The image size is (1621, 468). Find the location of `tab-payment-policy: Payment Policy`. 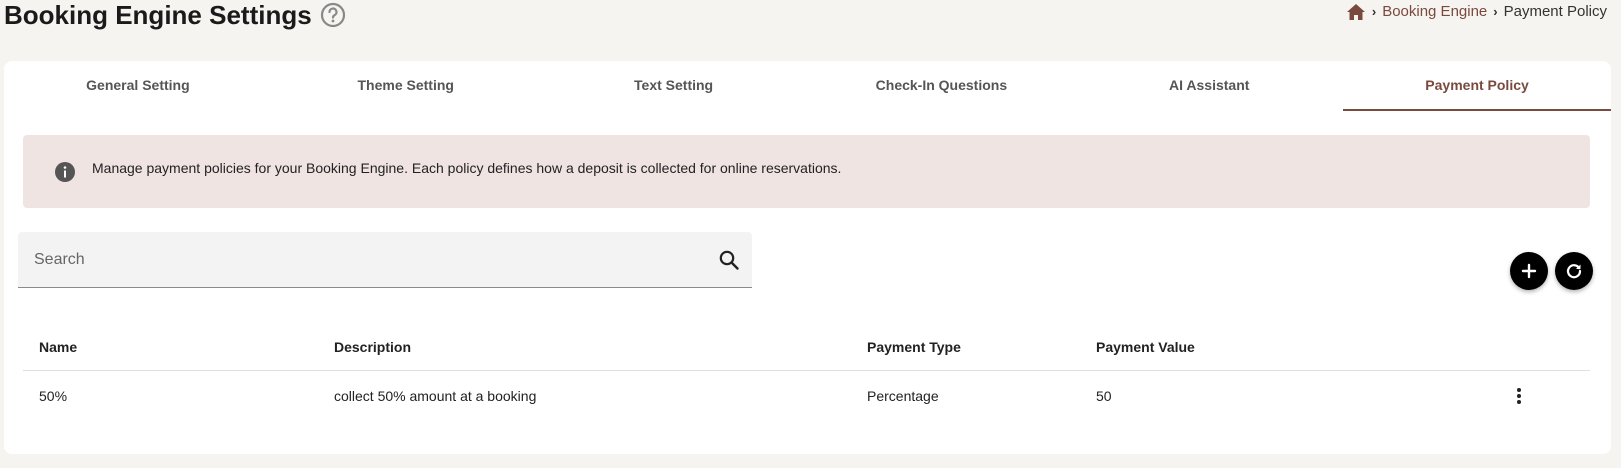

tab-payment-policy: Payment Policy is located at coordinates (1477, 86).